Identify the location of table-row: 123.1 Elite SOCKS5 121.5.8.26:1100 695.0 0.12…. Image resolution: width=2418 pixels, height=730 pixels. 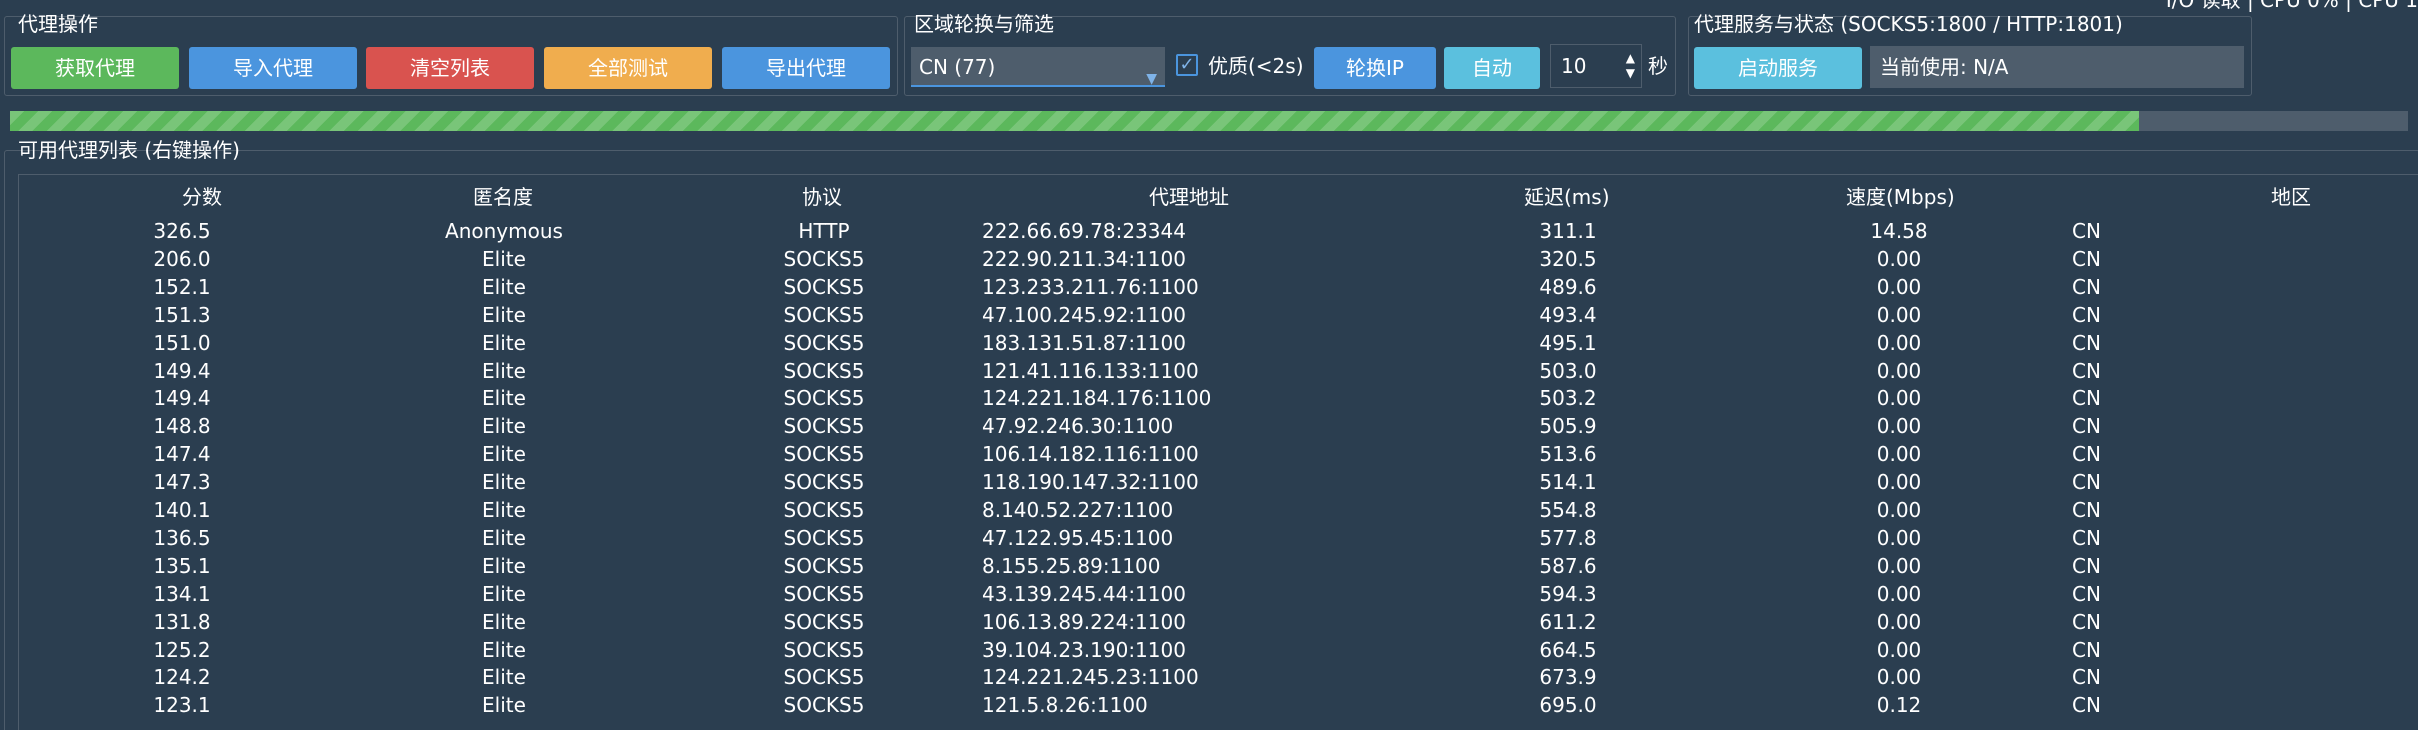
(1218, 705).